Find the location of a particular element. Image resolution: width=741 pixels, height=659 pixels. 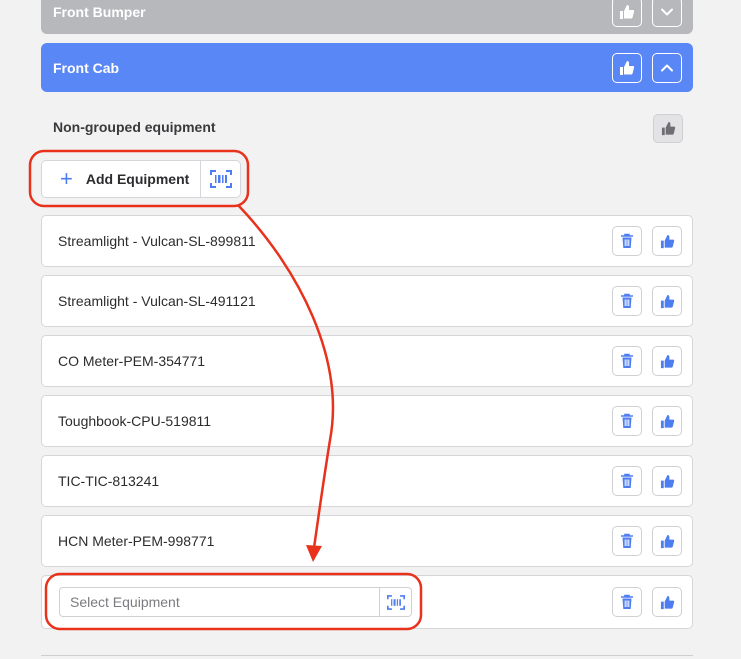

equipment-name: HCN Meter-PEM-998771 is located at coordinates (136, 541).